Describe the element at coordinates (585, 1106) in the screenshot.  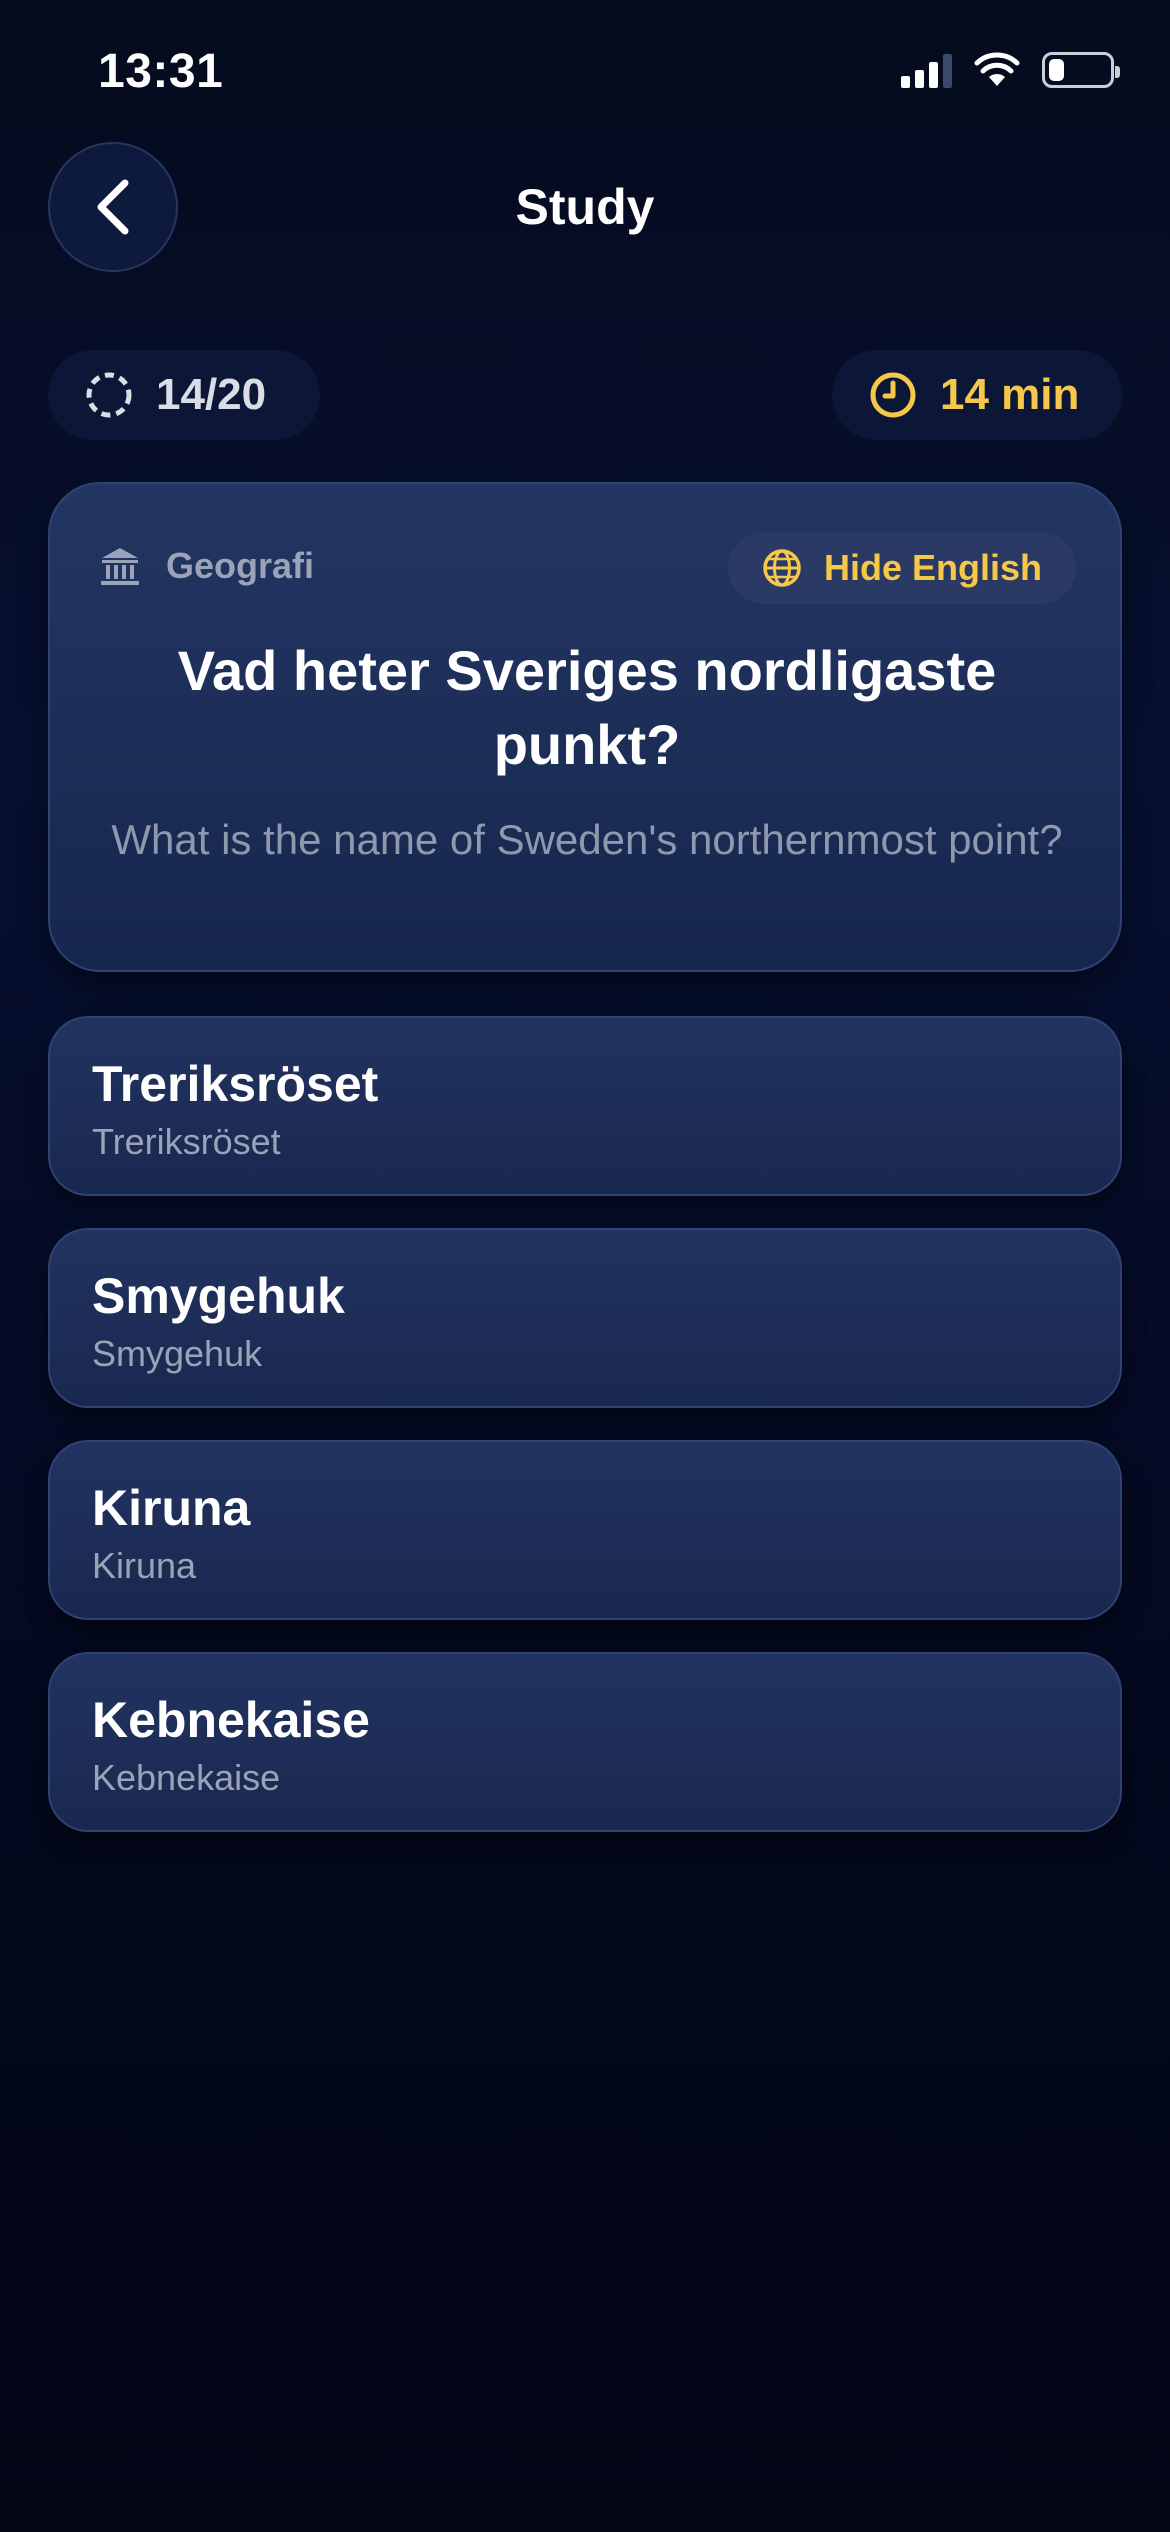
I see `answer-option-1: Treriksröset Treriksröset` at that location.